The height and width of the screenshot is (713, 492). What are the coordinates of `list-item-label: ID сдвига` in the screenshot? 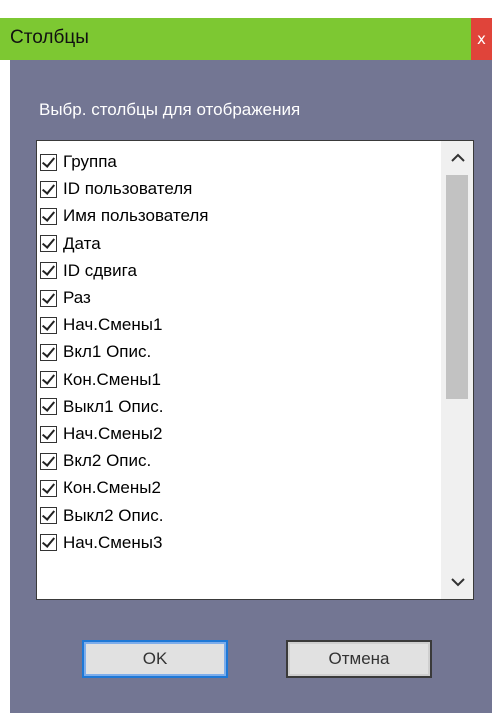 It's located at (100, 270).